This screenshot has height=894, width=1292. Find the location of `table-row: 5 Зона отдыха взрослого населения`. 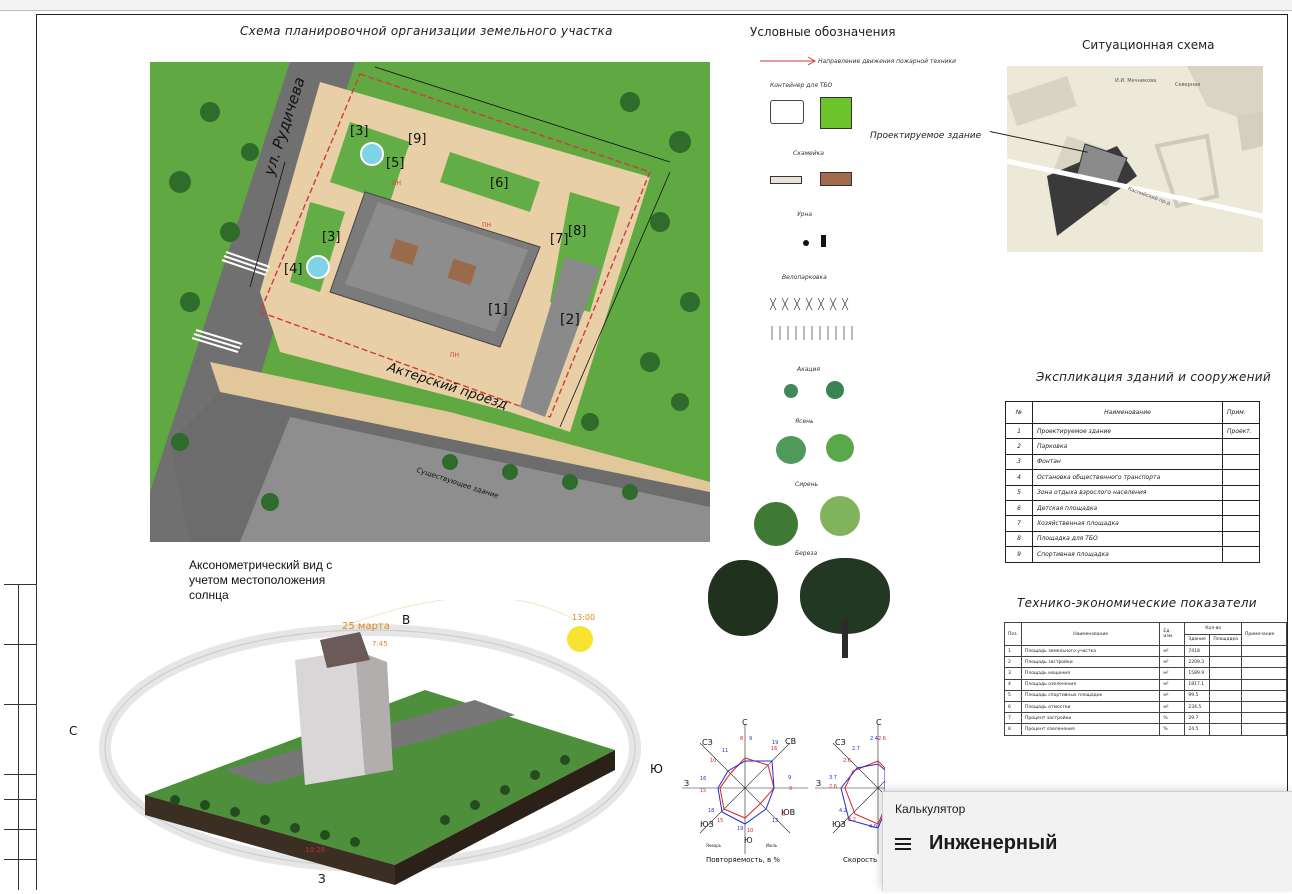

table-row: 5 Зона отдыха взрослого населения is located at coordinates (1132, 492).